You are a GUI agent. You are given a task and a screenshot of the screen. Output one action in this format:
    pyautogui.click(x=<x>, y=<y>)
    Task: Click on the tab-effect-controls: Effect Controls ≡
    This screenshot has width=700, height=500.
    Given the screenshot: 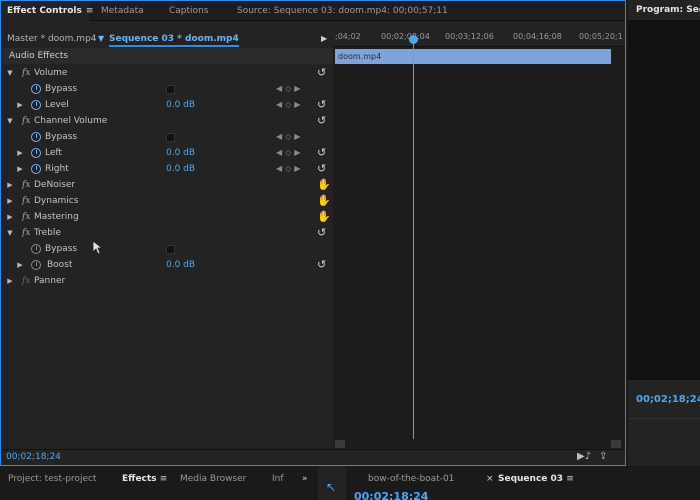 What is the action you would take?
    pyautogui.click(x=47, y=11)
    